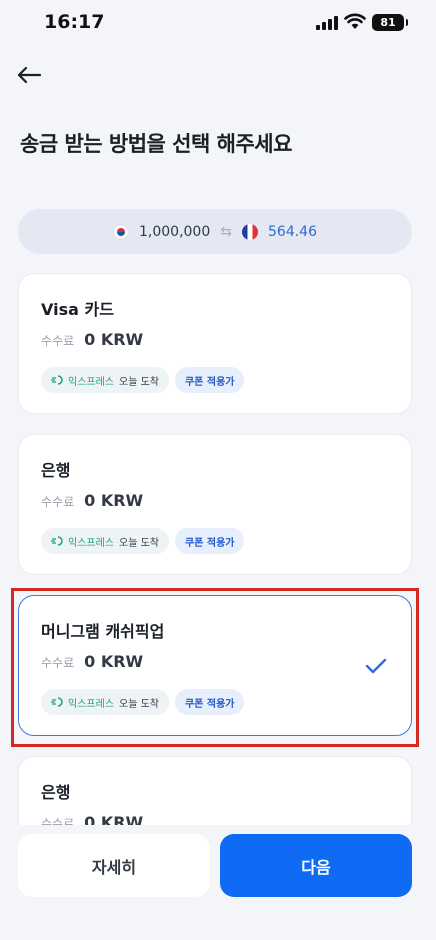 The image size is (436, 940). Describe the element at coordinates (156, 144) in the screenshot. I see `page-title: 송금 받는 방법을 선택 해주세요` at that location.